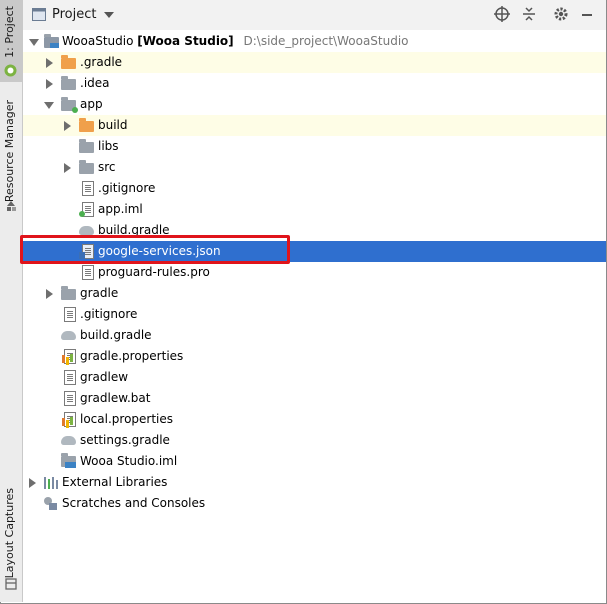 The image size is (607, 604). I want to click on tab-project-label: 1: Project, so click(9, 32).